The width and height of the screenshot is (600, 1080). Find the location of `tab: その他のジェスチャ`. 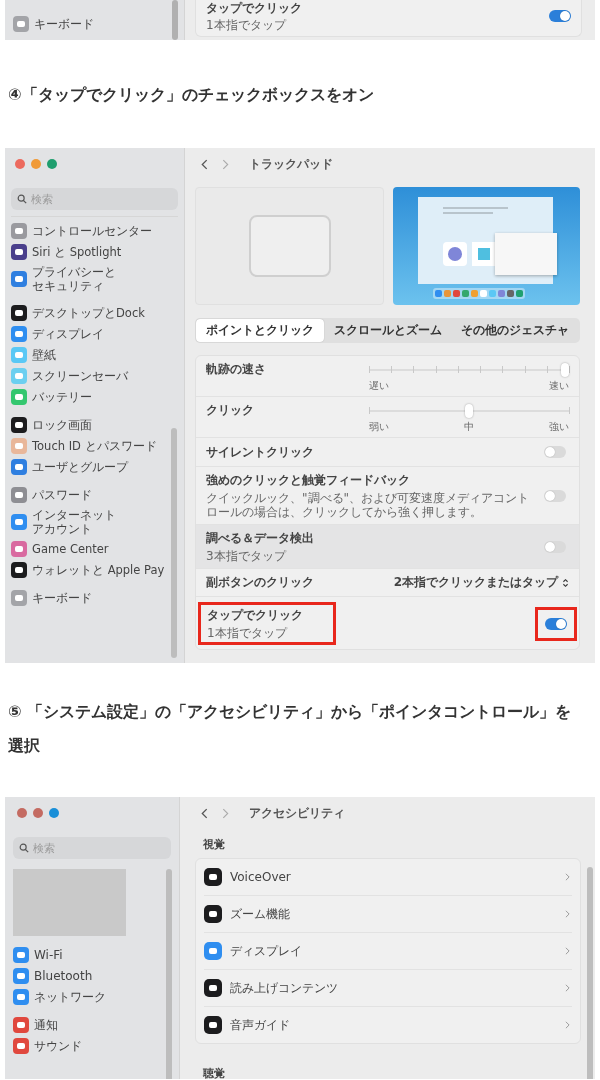

tab: その他のジェスチャ is located at coordinates (515, 330).